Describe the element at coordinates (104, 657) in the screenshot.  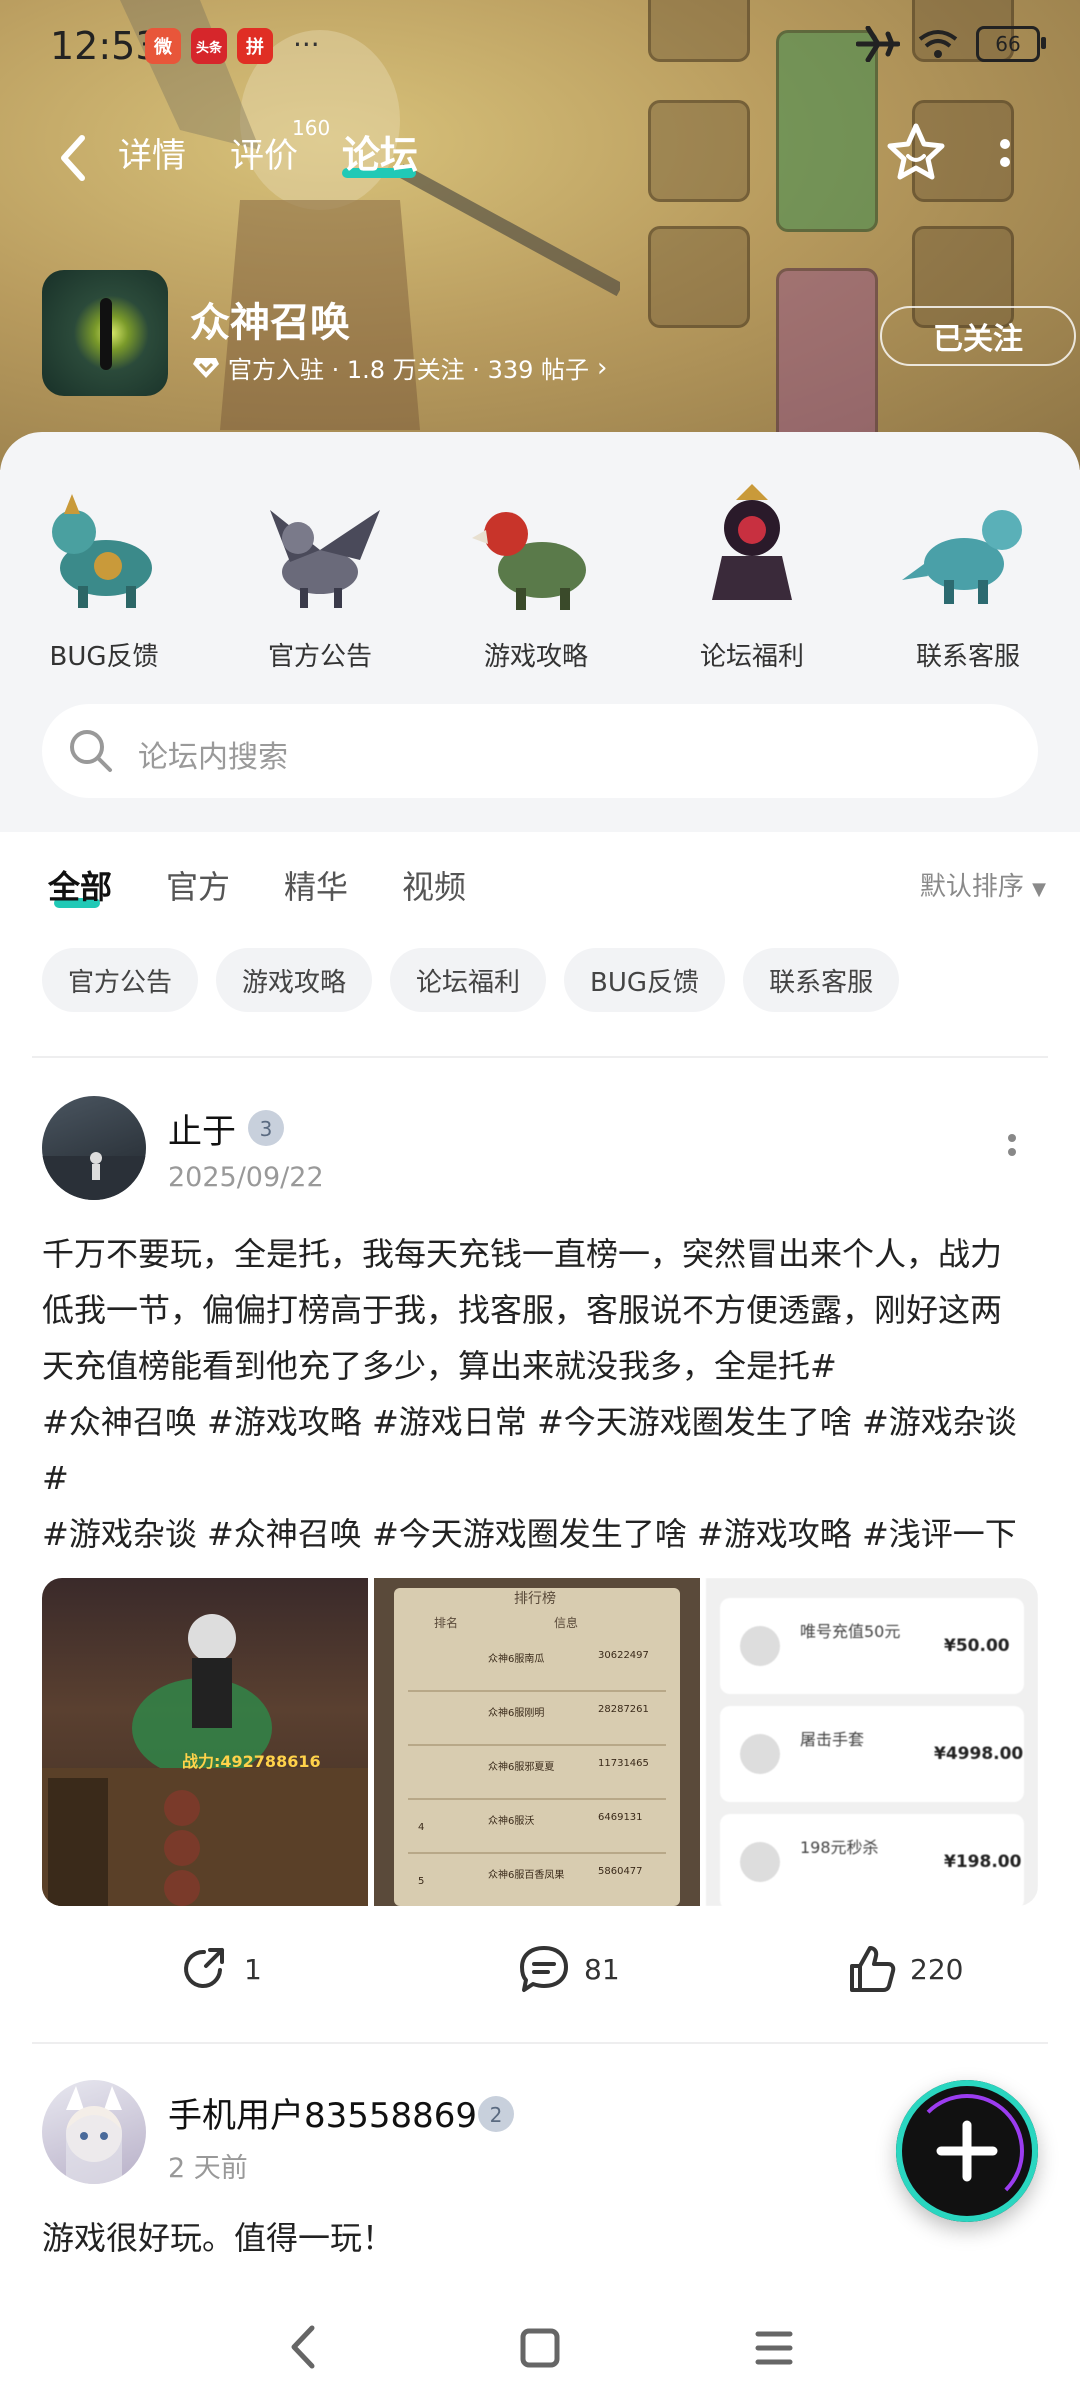
I see `category-label: BUG反馈` at that location.